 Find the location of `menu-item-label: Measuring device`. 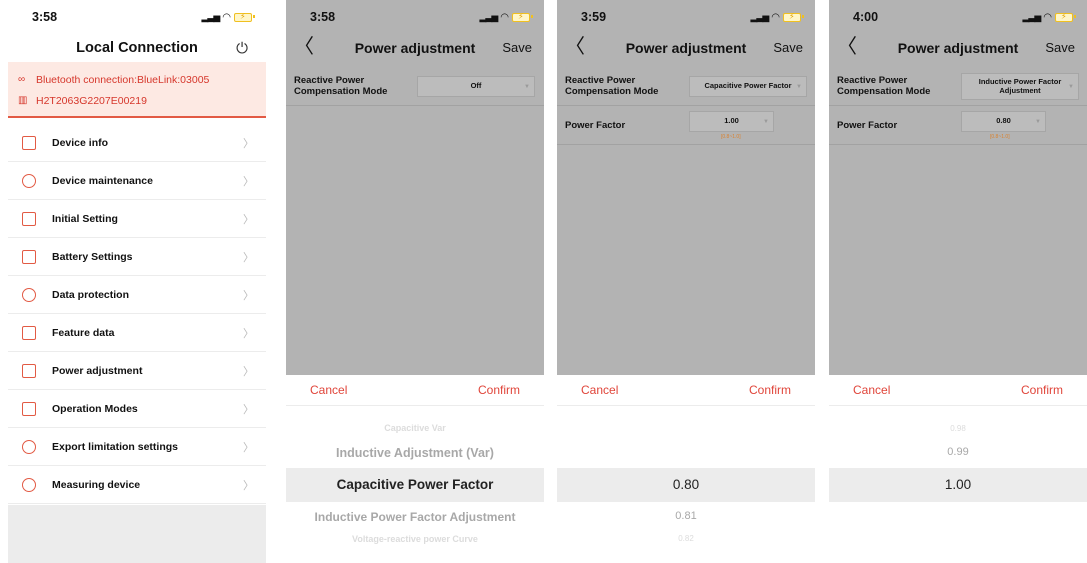

menu-item-label: Measuring device is located at coordinates (96, 484).